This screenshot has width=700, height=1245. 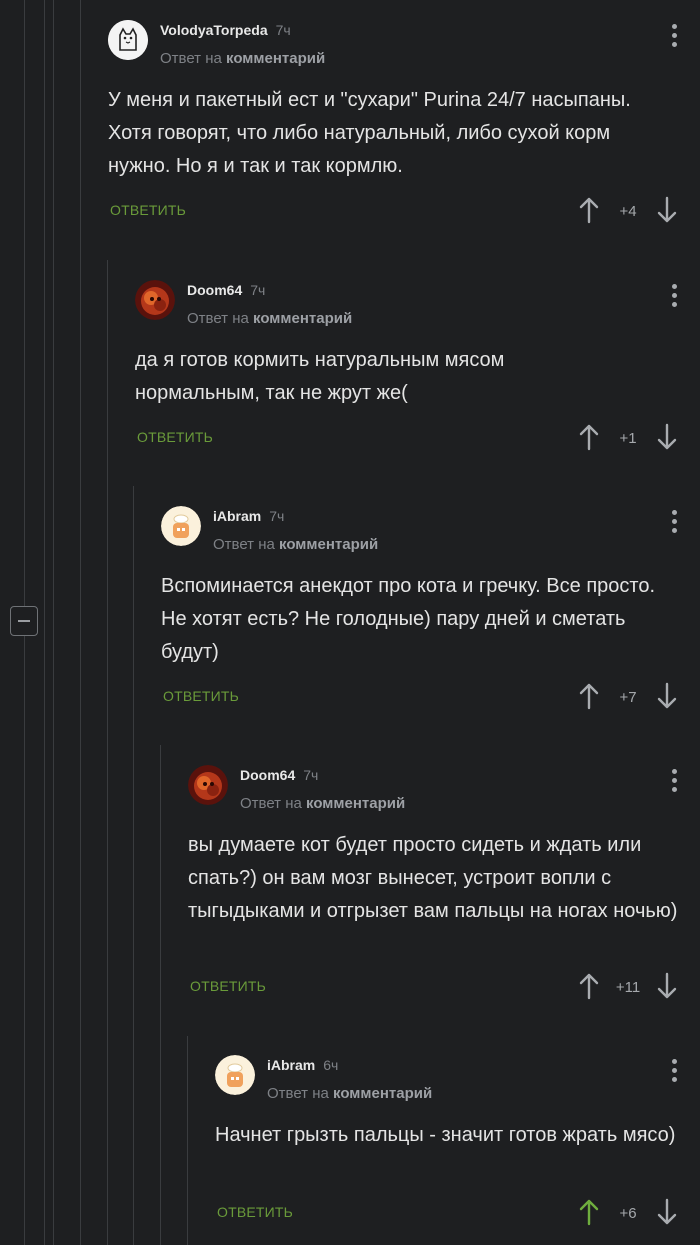 I want to click on vote-controls: +1, so click(x=628, y=438).